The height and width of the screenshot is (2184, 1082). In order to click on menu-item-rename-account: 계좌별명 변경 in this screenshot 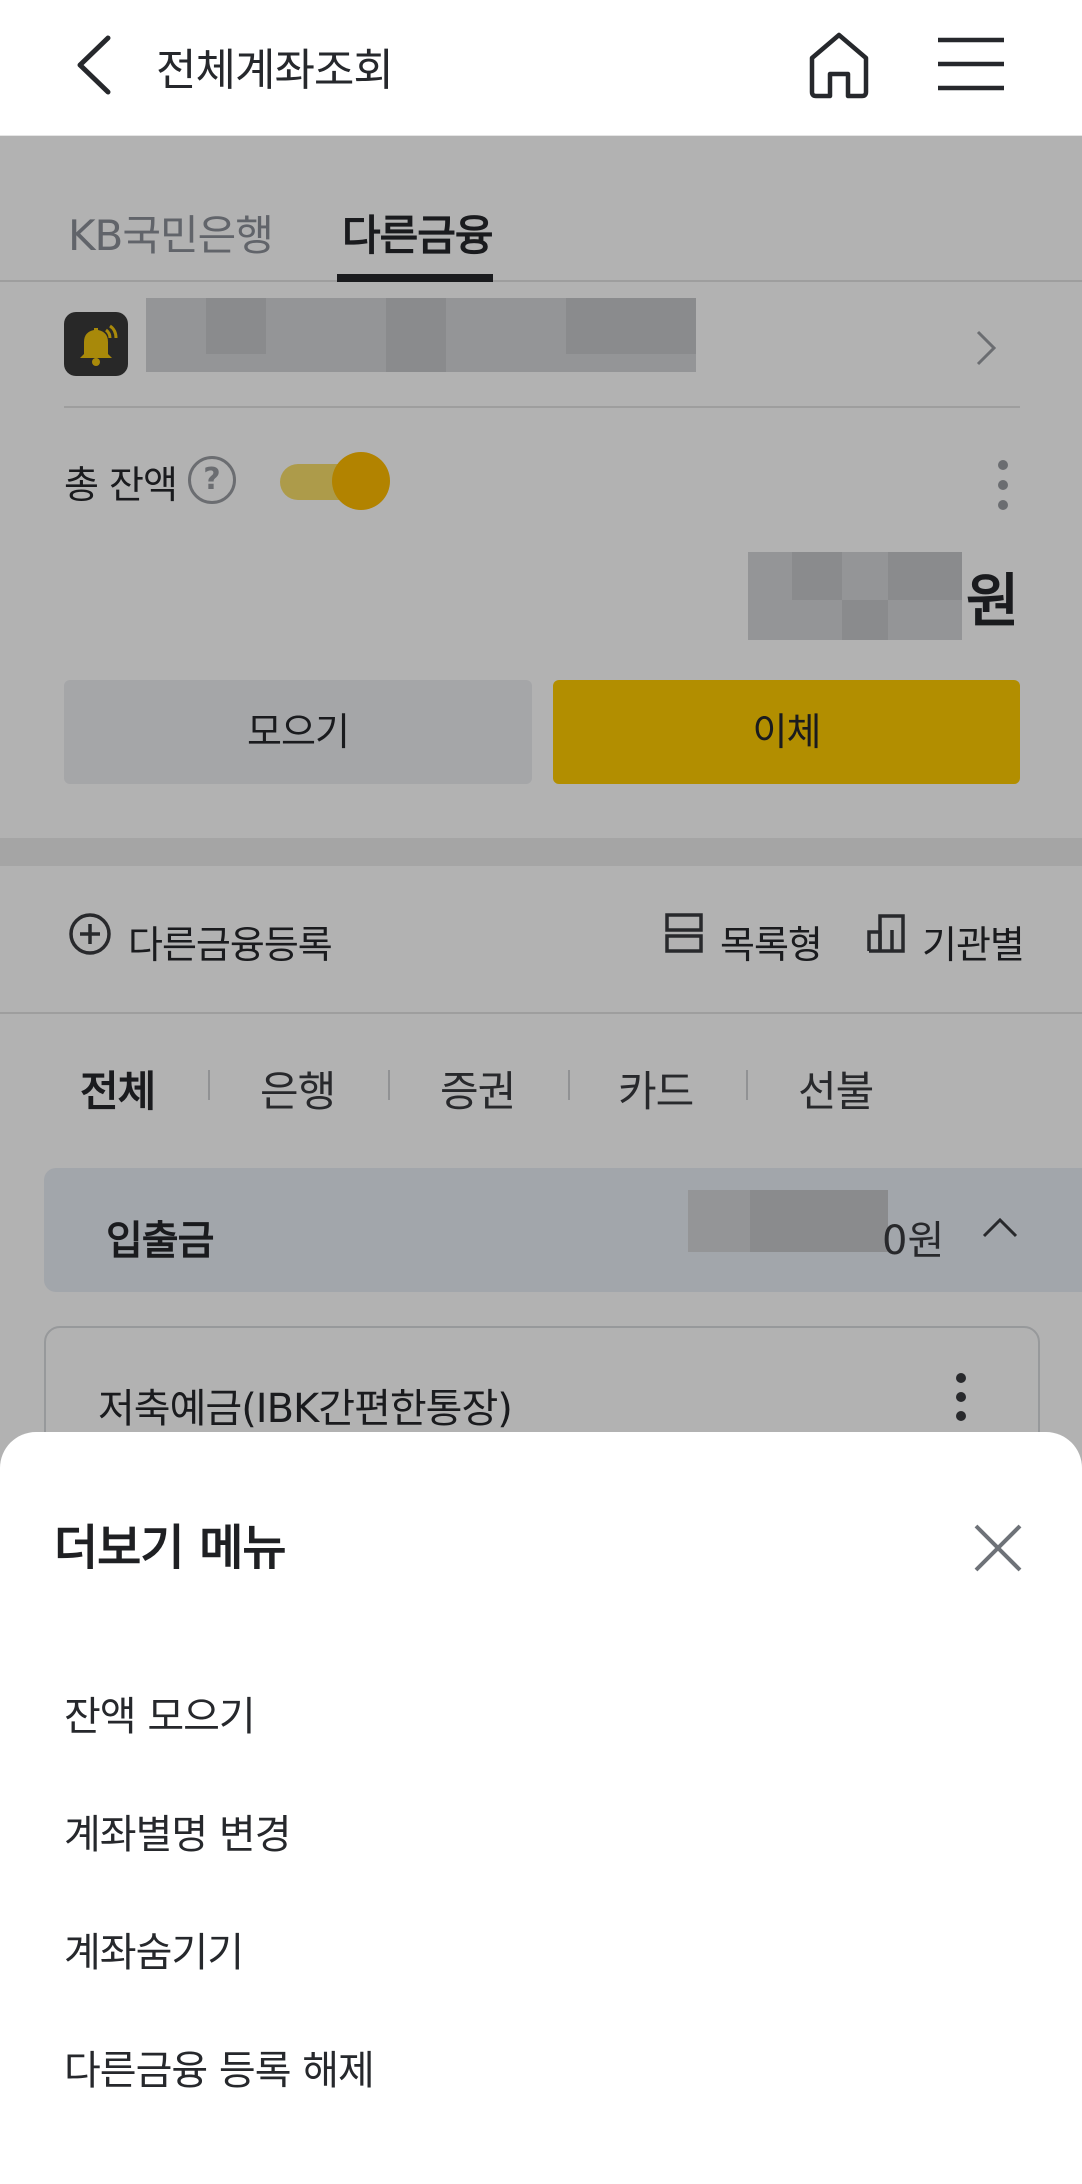, I will do `click(178, 1831)`.